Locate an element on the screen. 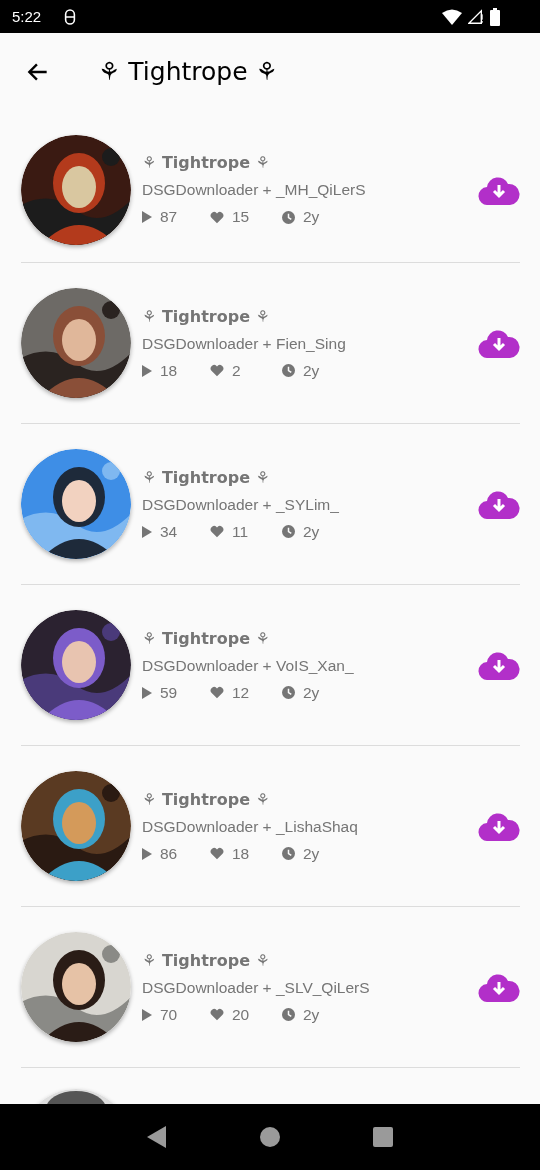  status-time: 5:22 is located at coordinates (27, 16).